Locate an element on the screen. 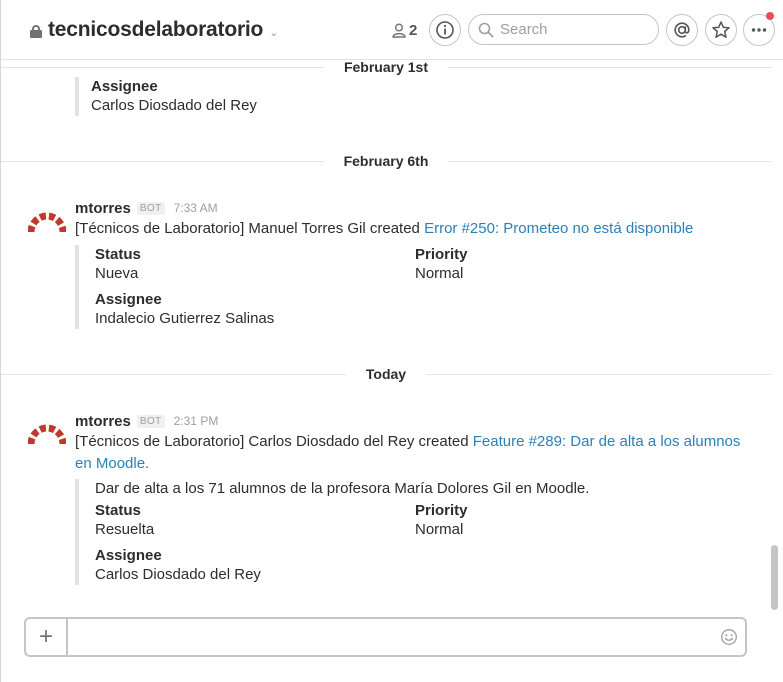 This screenshot has height=682, width=783. search-icon is located at coordinates (486, 29).